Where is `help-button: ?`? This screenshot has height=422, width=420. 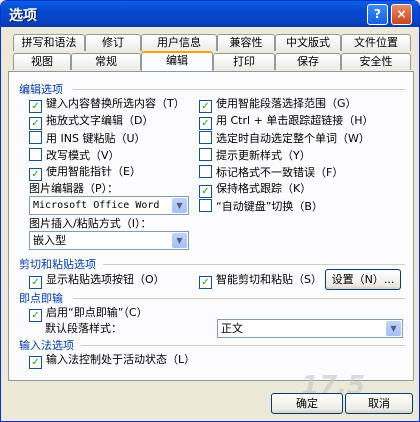 help-button: ? is located at coordinates (377, 14).